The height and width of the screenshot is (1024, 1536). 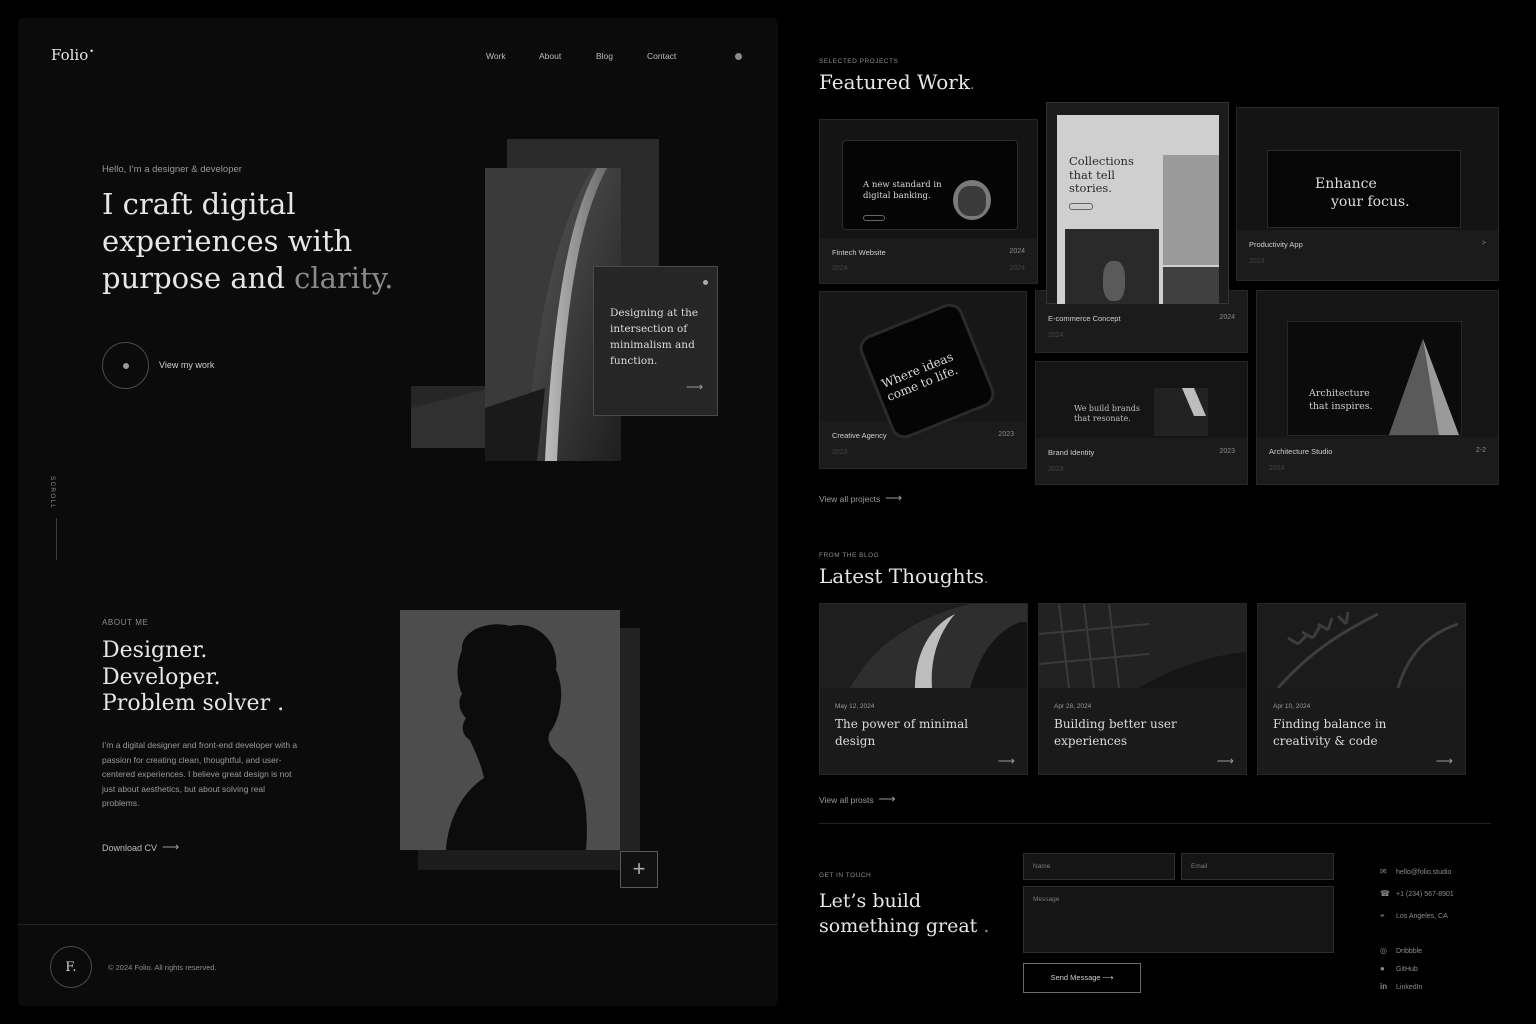 I want to click on social-dribbble: ◎ Dribbble, so click(x=1401, y=950).